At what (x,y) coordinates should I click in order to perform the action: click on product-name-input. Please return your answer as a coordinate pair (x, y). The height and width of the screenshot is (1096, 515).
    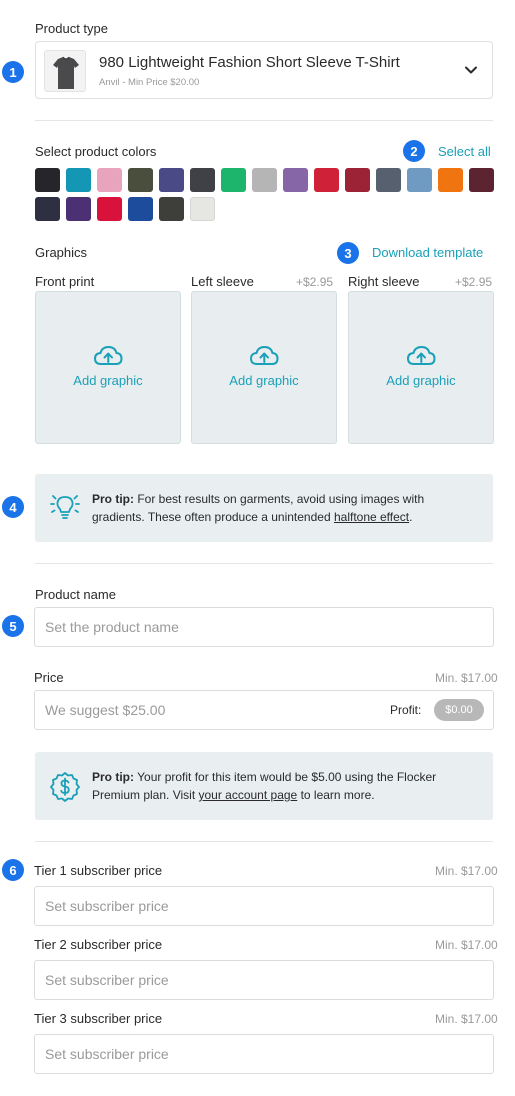
    Looking at the image, I should click on (264, 627).